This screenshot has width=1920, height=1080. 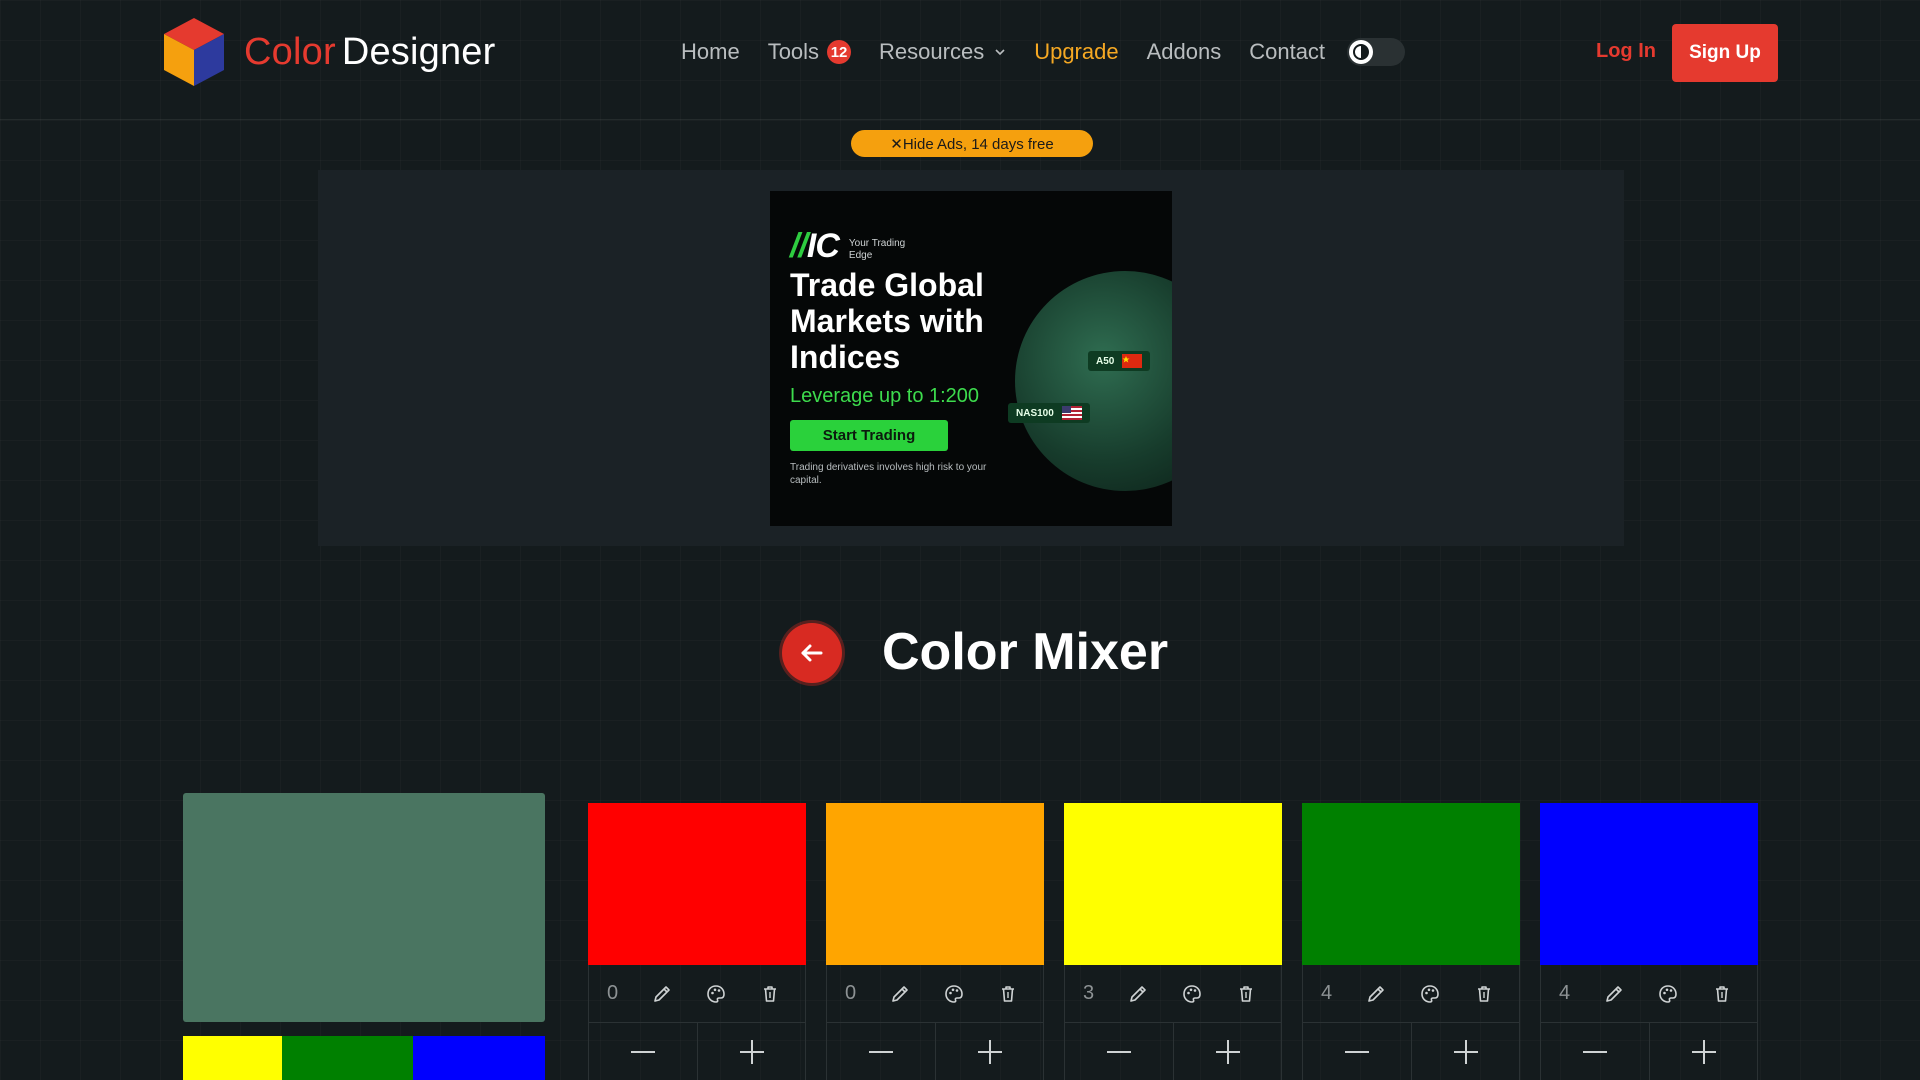 I want to click on nav-resources-label: Resources, so click(x=932, y=51).